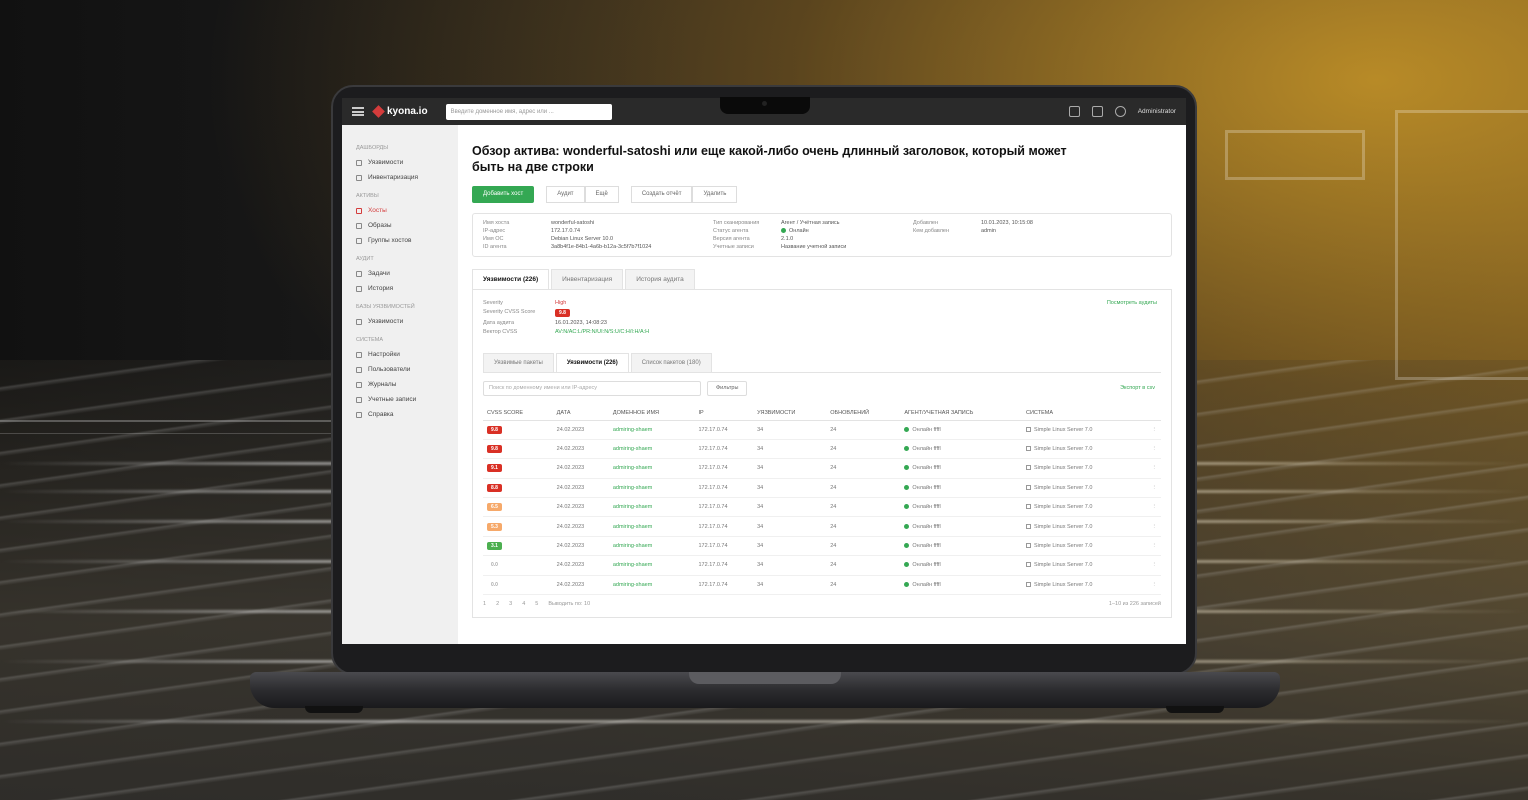 The height and width of the screenshot is (800, 1528). I want to click on user-menu: Administrator, so click(1157, 111).